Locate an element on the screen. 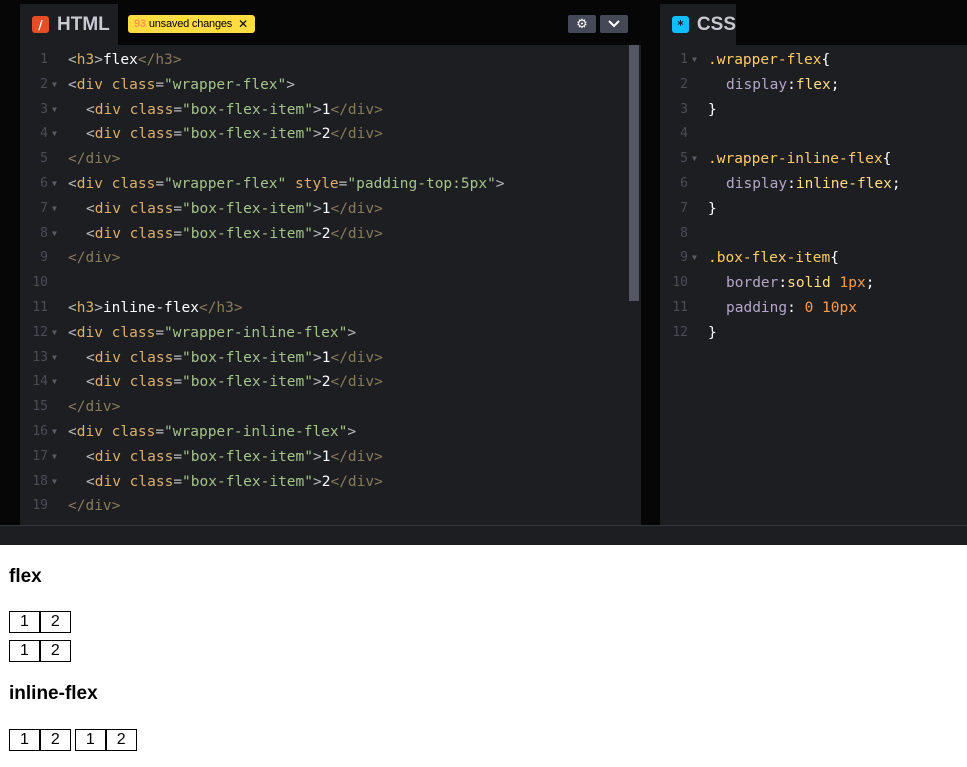 Image resolution: width=967 pixels, height=767 pixels. code-line: 5 ▼ .wrapper-inline-flex{ is located at coordinates (813, 159).